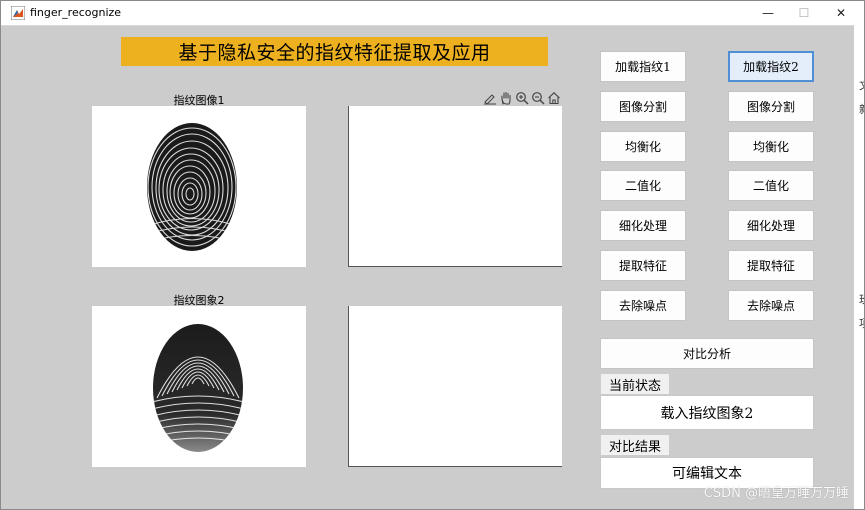 The image size is (865, 510). What do you see at coordinates (861, 323) in the screenshot?
I see `edge-text-4: 项` at bounding box center [861, 323].